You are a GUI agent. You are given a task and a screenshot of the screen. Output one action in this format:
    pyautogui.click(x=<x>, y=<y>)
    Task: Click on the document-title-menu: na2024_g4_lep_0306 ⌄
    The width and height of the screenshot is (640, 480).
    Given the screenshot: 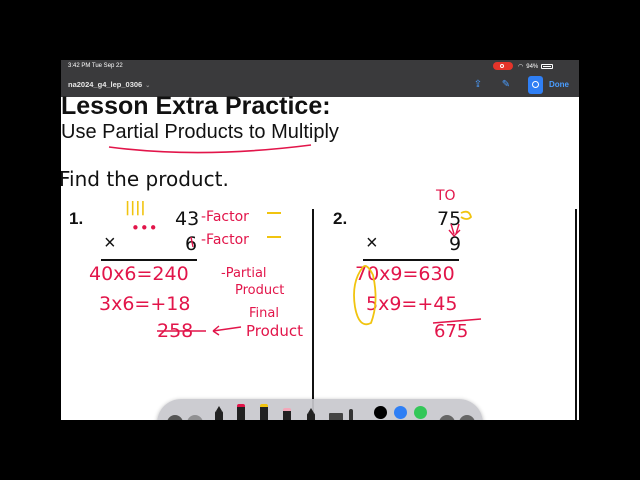 What is the action you would take?
    pyautogui.click(x=109, y=84)
    